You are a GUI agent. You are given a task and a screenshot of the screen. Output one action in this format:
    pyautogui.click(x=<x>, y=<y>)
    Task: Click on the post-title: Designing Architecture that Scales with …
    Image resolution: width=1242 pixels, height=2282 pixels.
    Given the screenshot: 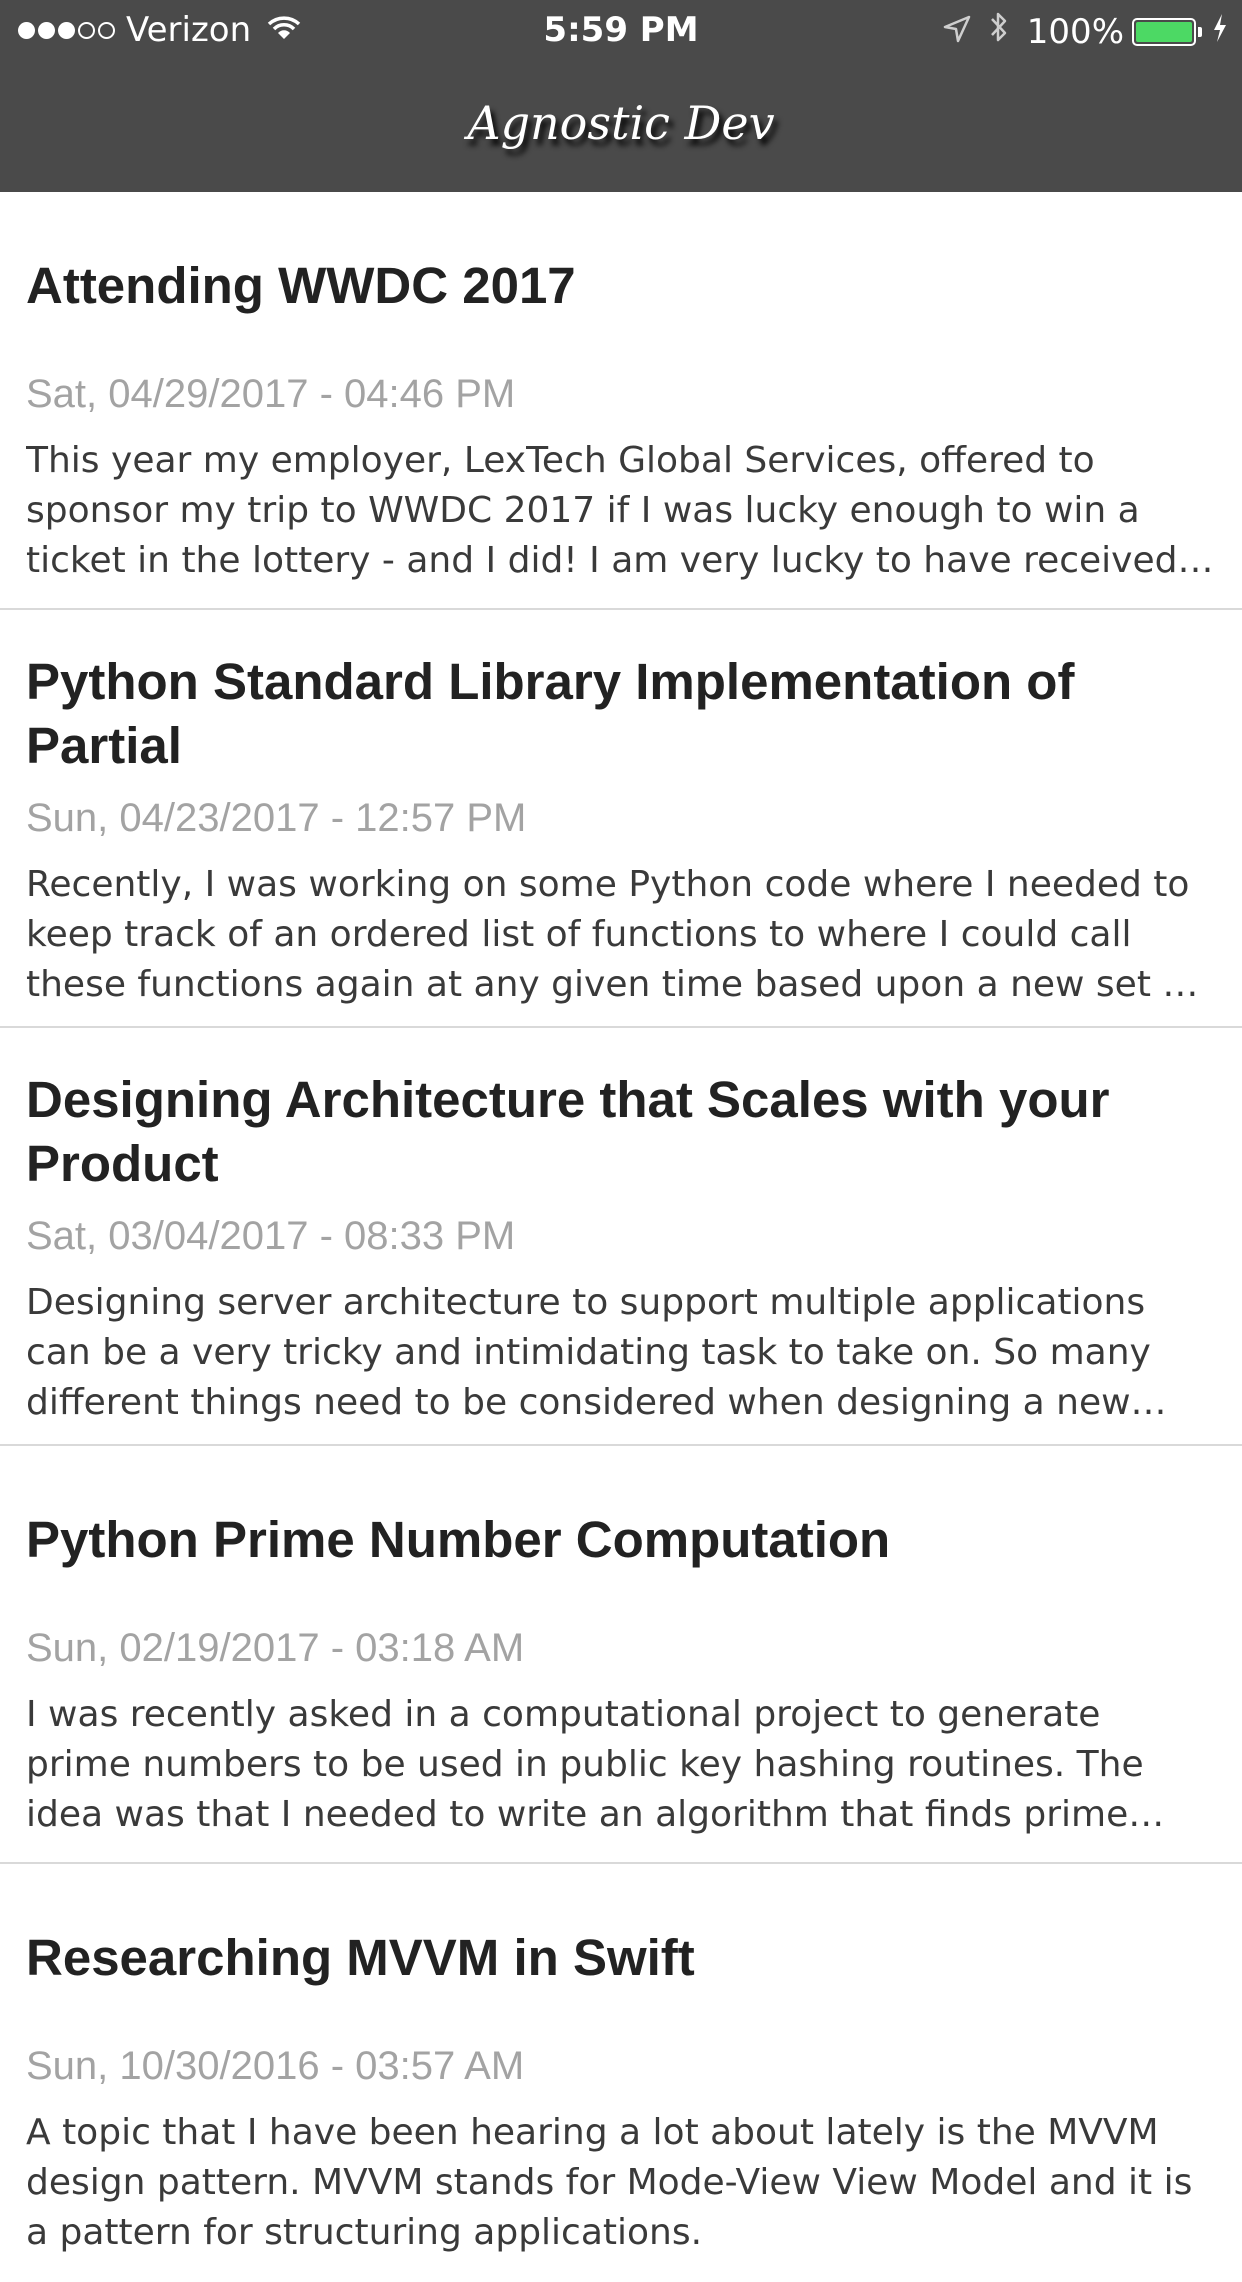 What is the action you would take?
    pyautogui.click(x=568, y=1131)
    